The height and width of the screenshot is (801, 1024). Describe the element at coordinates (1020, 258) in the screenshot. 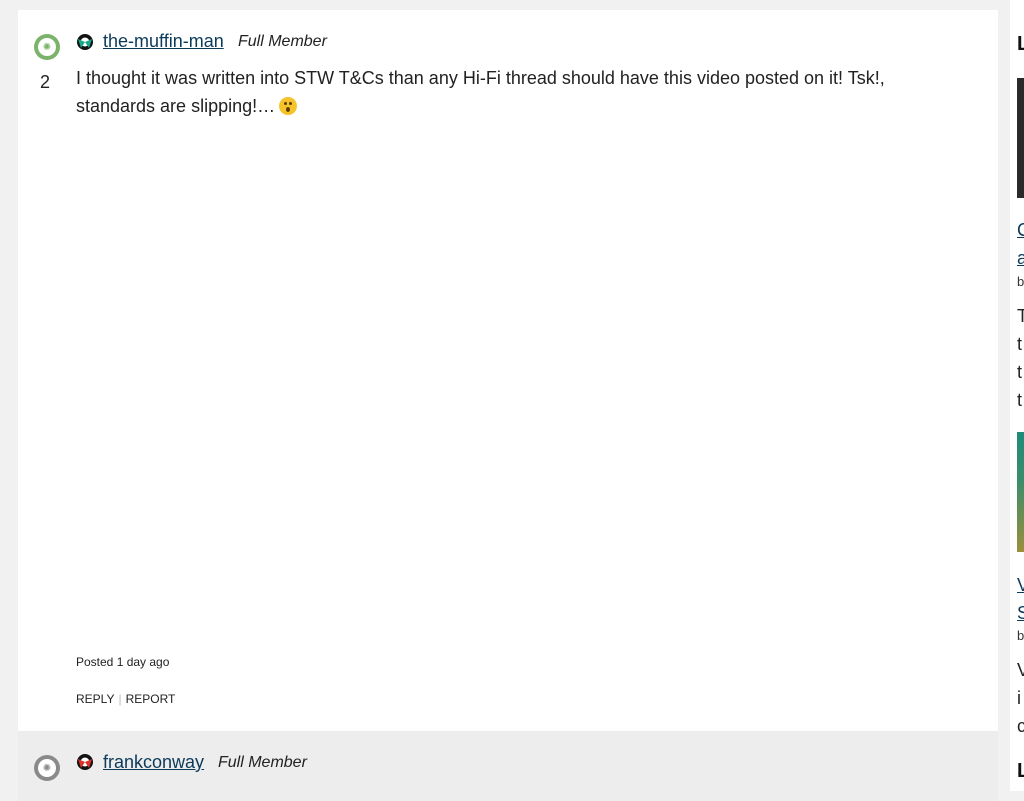

I see `article-link: a` at that location.